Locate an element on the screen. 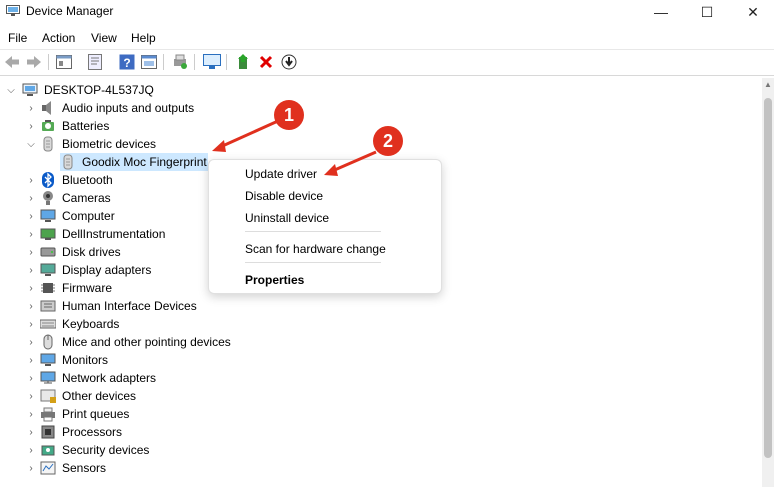  menu-disable-device: Disable device is located at coordinates (284, 196).